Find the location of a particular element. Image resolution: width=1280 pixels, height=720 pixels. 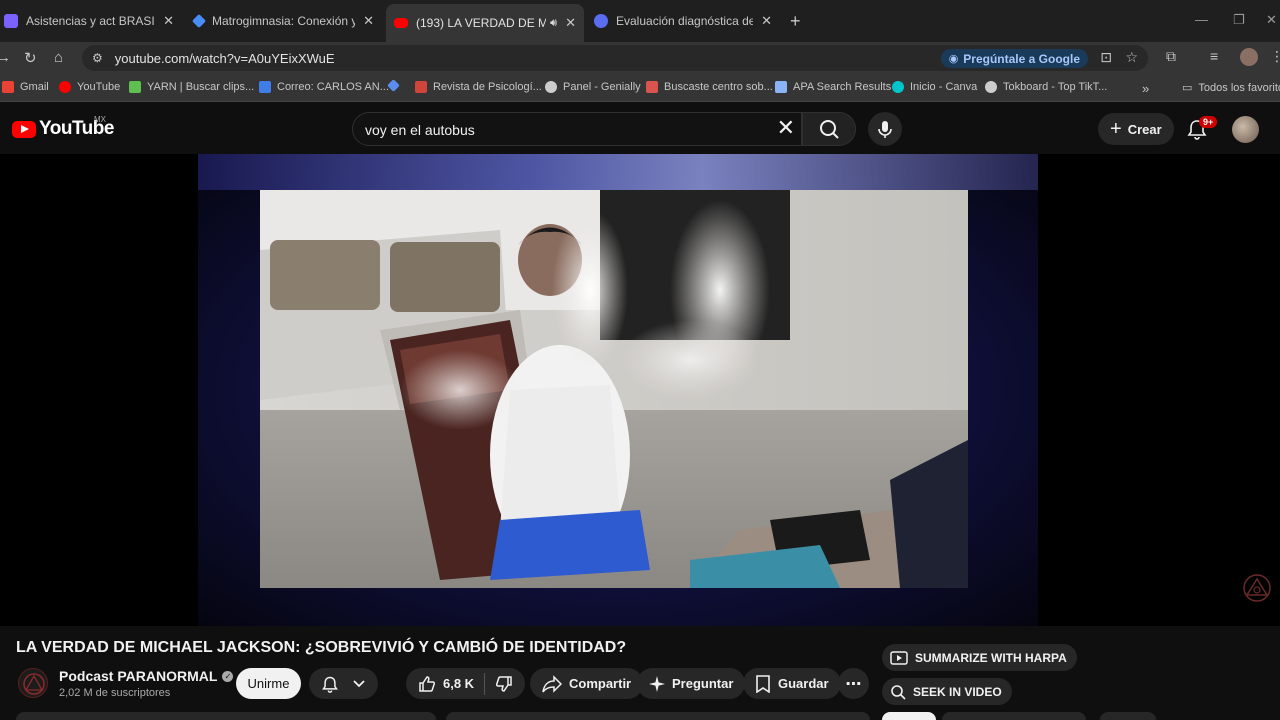

browser-tab-2: Matrogimnasia: Conexión y Ne ✕ is located at coordinates (284, 21).